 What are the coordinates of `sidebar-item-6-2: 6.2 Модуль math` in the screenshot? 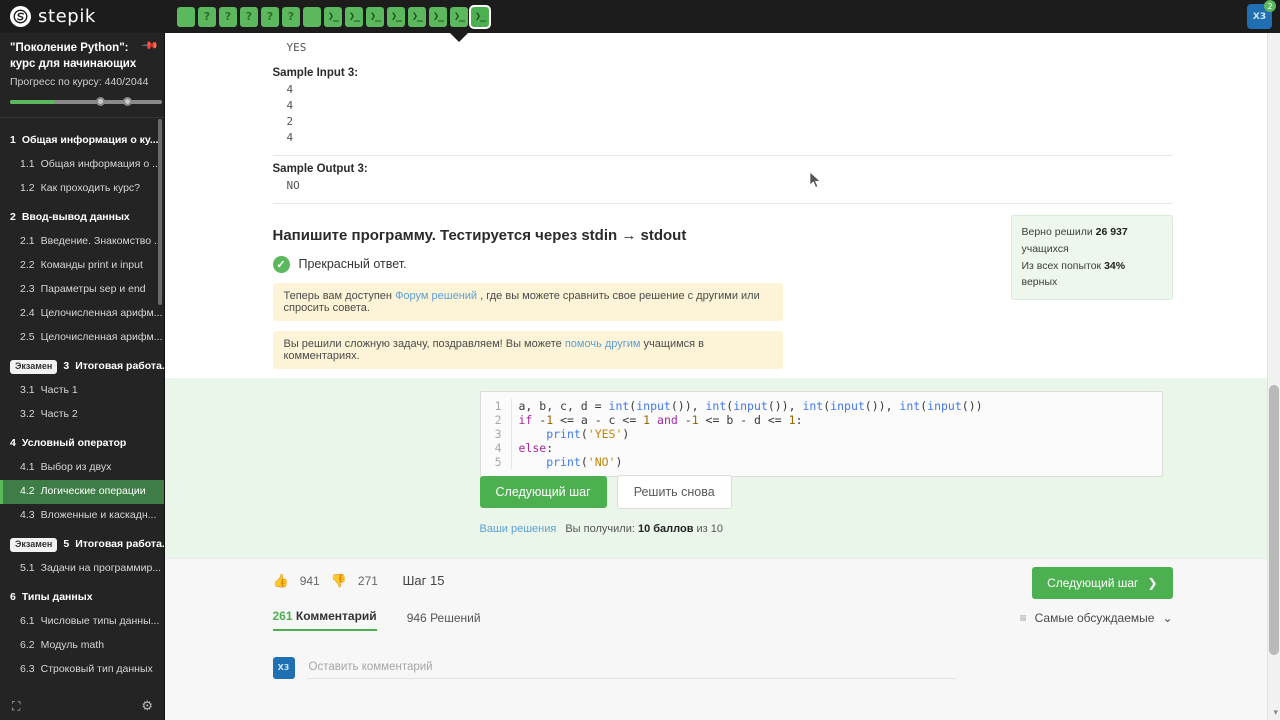 It's located at (82, 646).